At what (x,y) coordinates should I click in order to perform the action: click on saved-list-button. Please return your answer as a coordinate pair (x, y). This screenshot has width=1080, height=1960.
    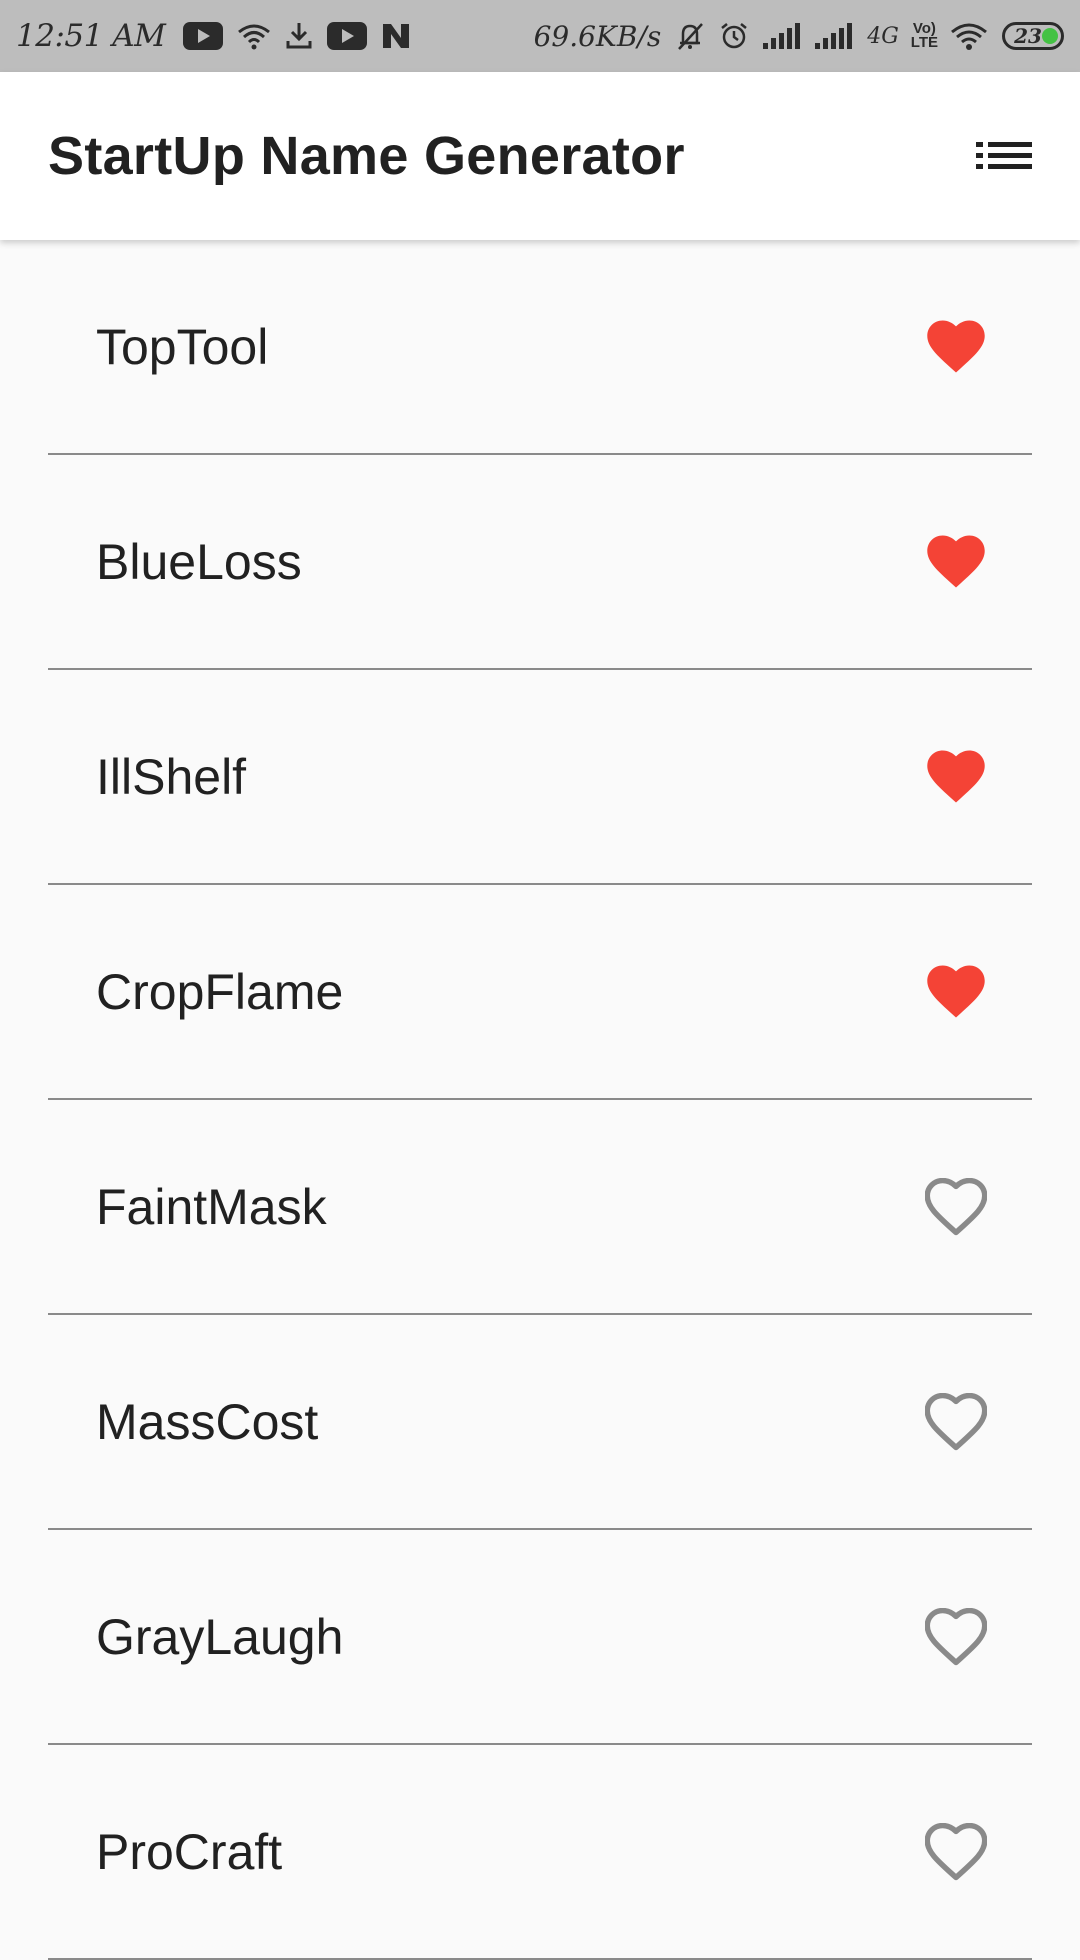
    Looking at the image, I should click on (1004, 156).